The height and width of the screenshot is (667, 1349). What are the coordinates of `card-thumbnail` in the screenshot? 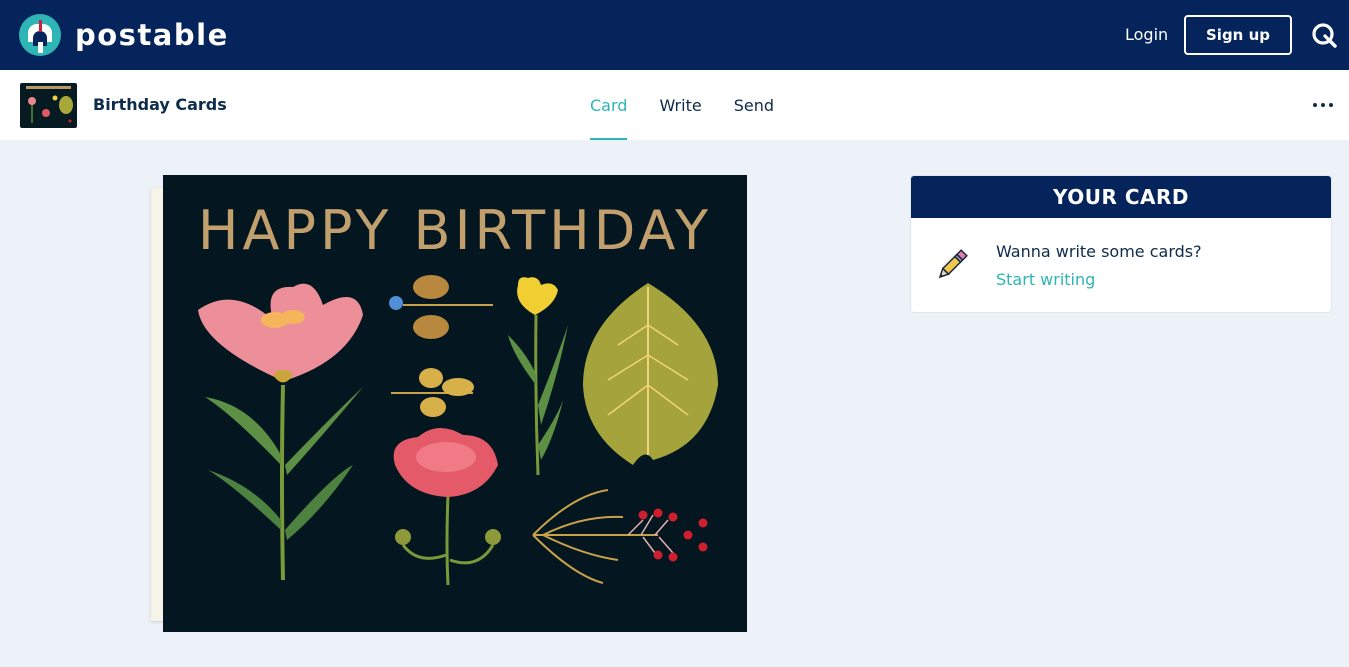 It's located at (48, 105).